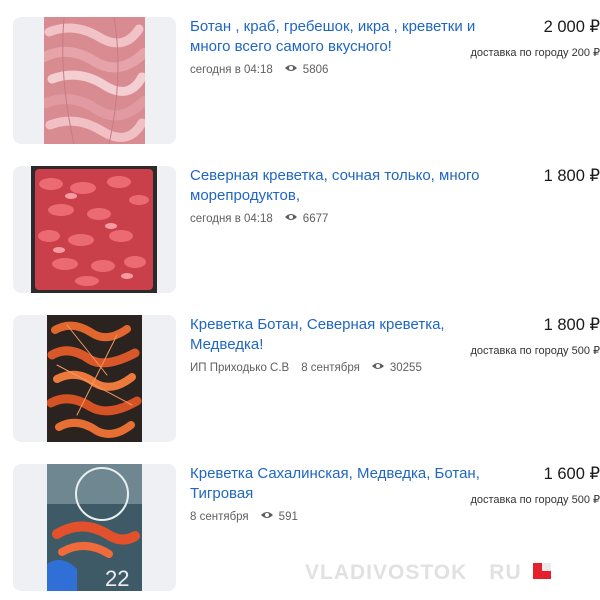  What do you see at coordinates (288, 516) in the screenshot?
I see `view-count: 591` at bounding box center [288, 516].